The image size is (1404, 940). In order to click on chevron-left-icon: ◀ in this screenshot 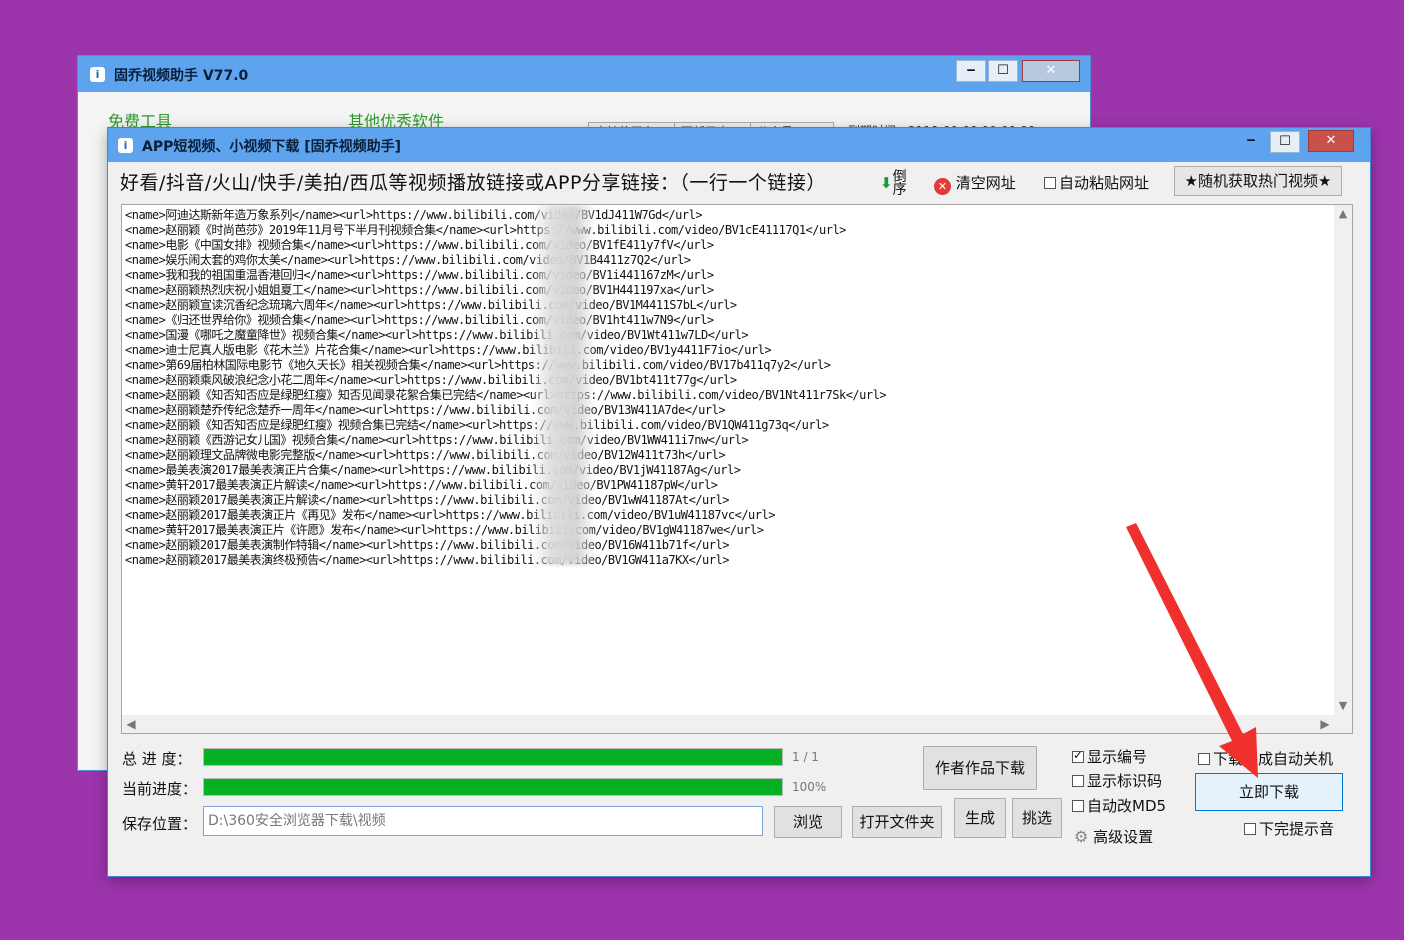, I will do `click(131, 724)`.